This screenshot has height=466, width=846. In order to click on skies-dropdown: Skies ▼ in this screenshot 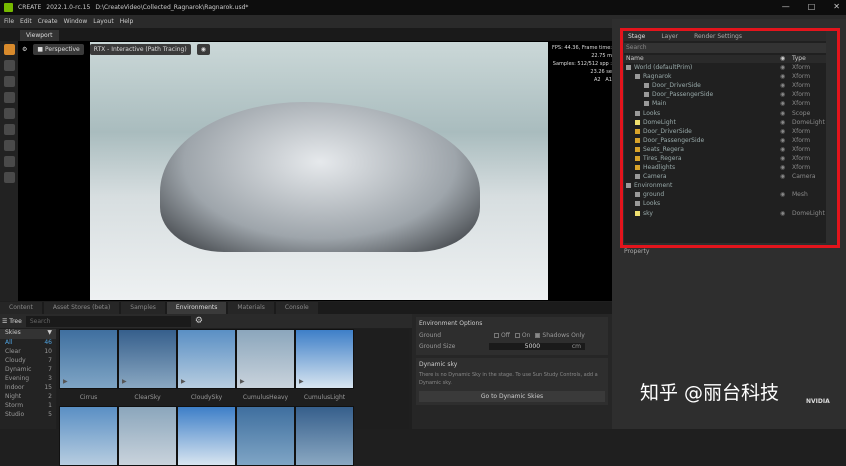, I will do `click(28, 334)`.